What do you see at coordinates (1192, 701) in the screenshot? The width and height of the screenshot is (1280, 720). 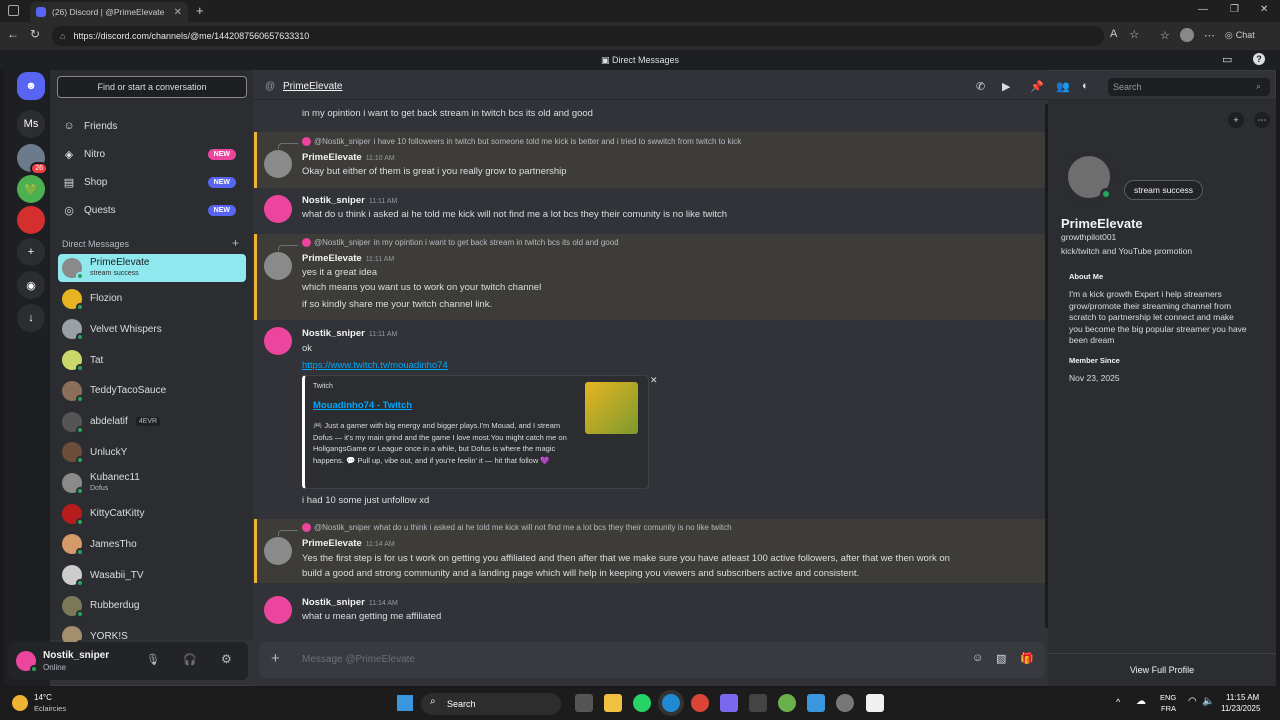 I see `wifi-icon: ◠` at bounding box center [1192, 701].